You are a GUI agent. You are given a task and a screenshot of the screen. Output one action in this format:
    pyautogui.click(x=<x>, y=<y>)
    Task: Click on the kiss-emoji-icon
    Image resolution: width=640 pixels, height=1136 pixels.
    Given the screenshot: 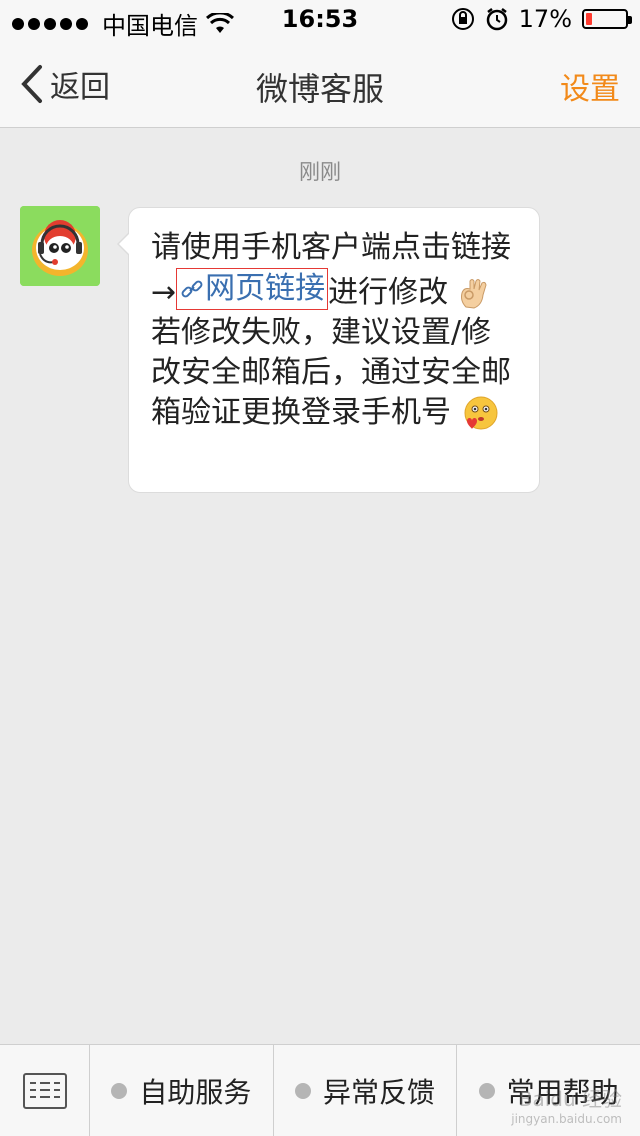 What is the action you would take?
    pyautogui.click(x=481, y=412)
    